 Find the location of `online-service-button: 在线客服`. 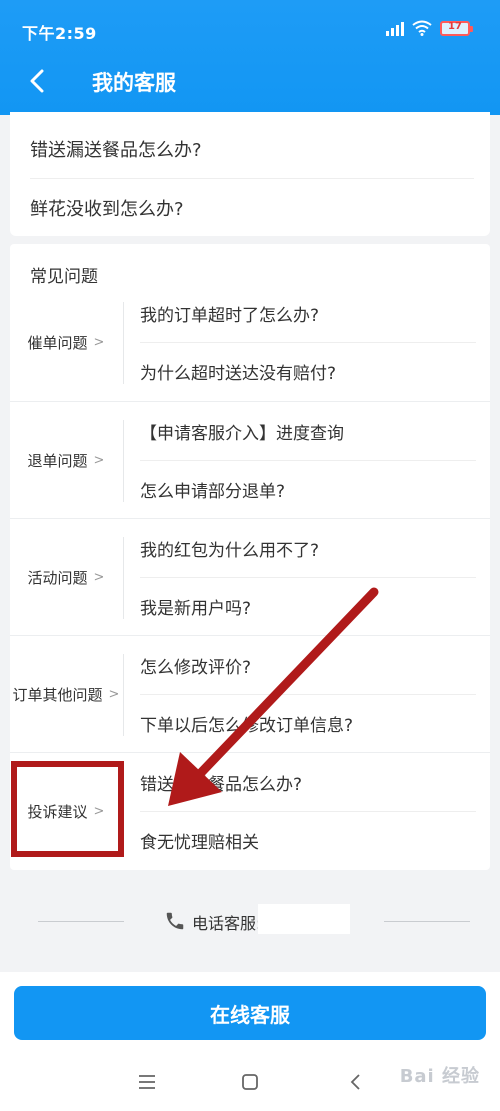

online-service-button: 在线客服 is located at coordinates (250, 1013).